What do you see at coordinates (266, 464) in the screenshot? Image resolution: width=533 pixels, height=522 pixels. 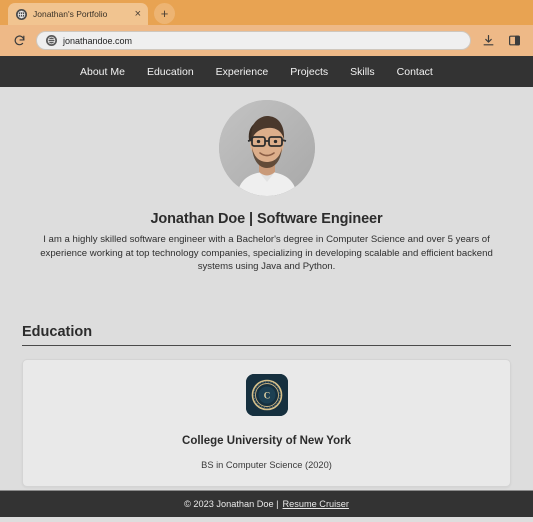 I see `school-degree: BS in Computer Science (2020)` at bounding box center [266, 464].